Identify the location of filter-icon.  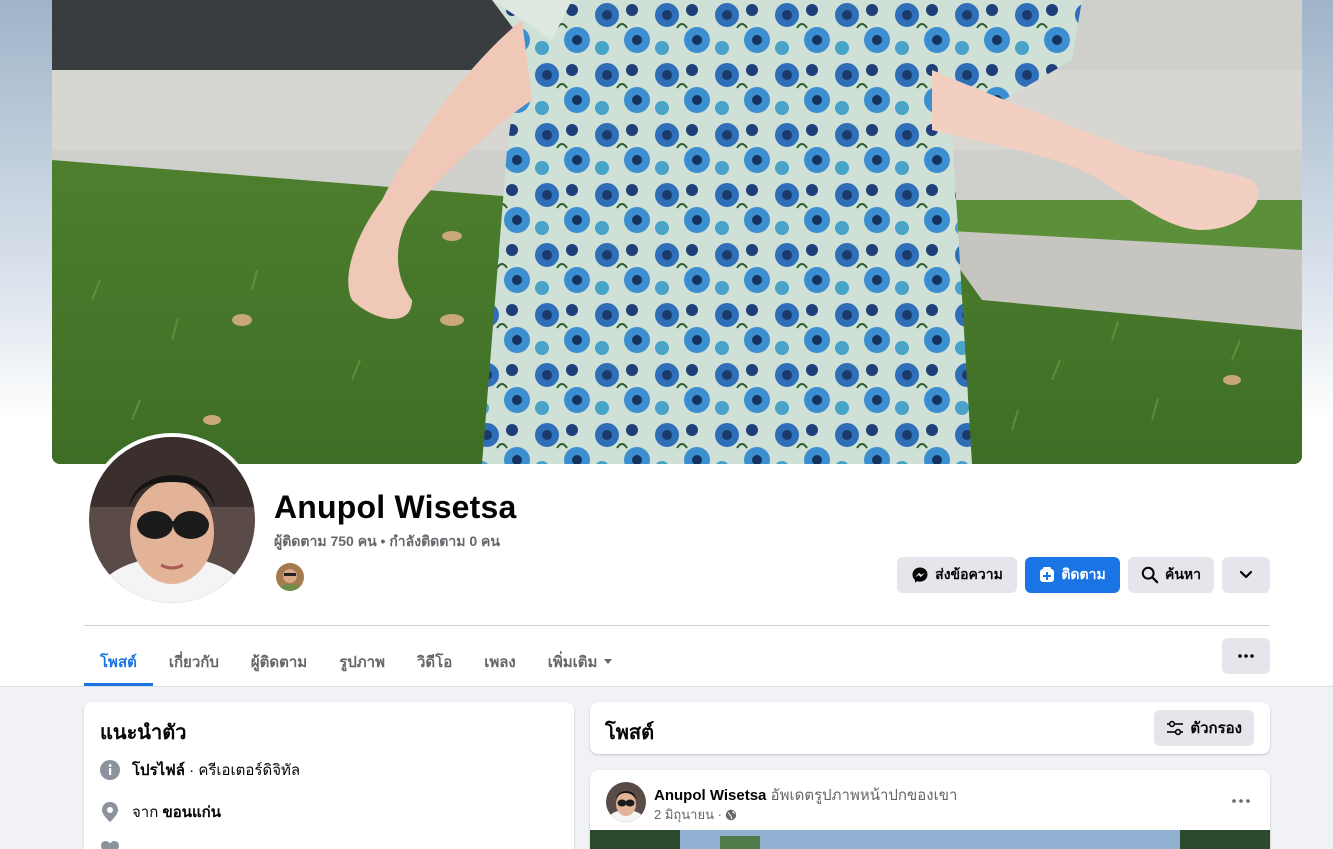
(1175, 728).